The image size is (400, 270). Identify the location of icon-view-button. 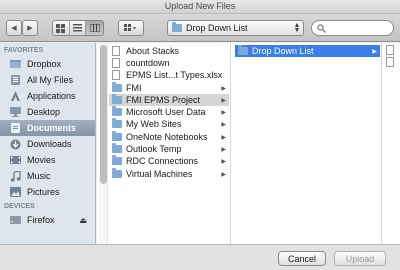
(61, 28).